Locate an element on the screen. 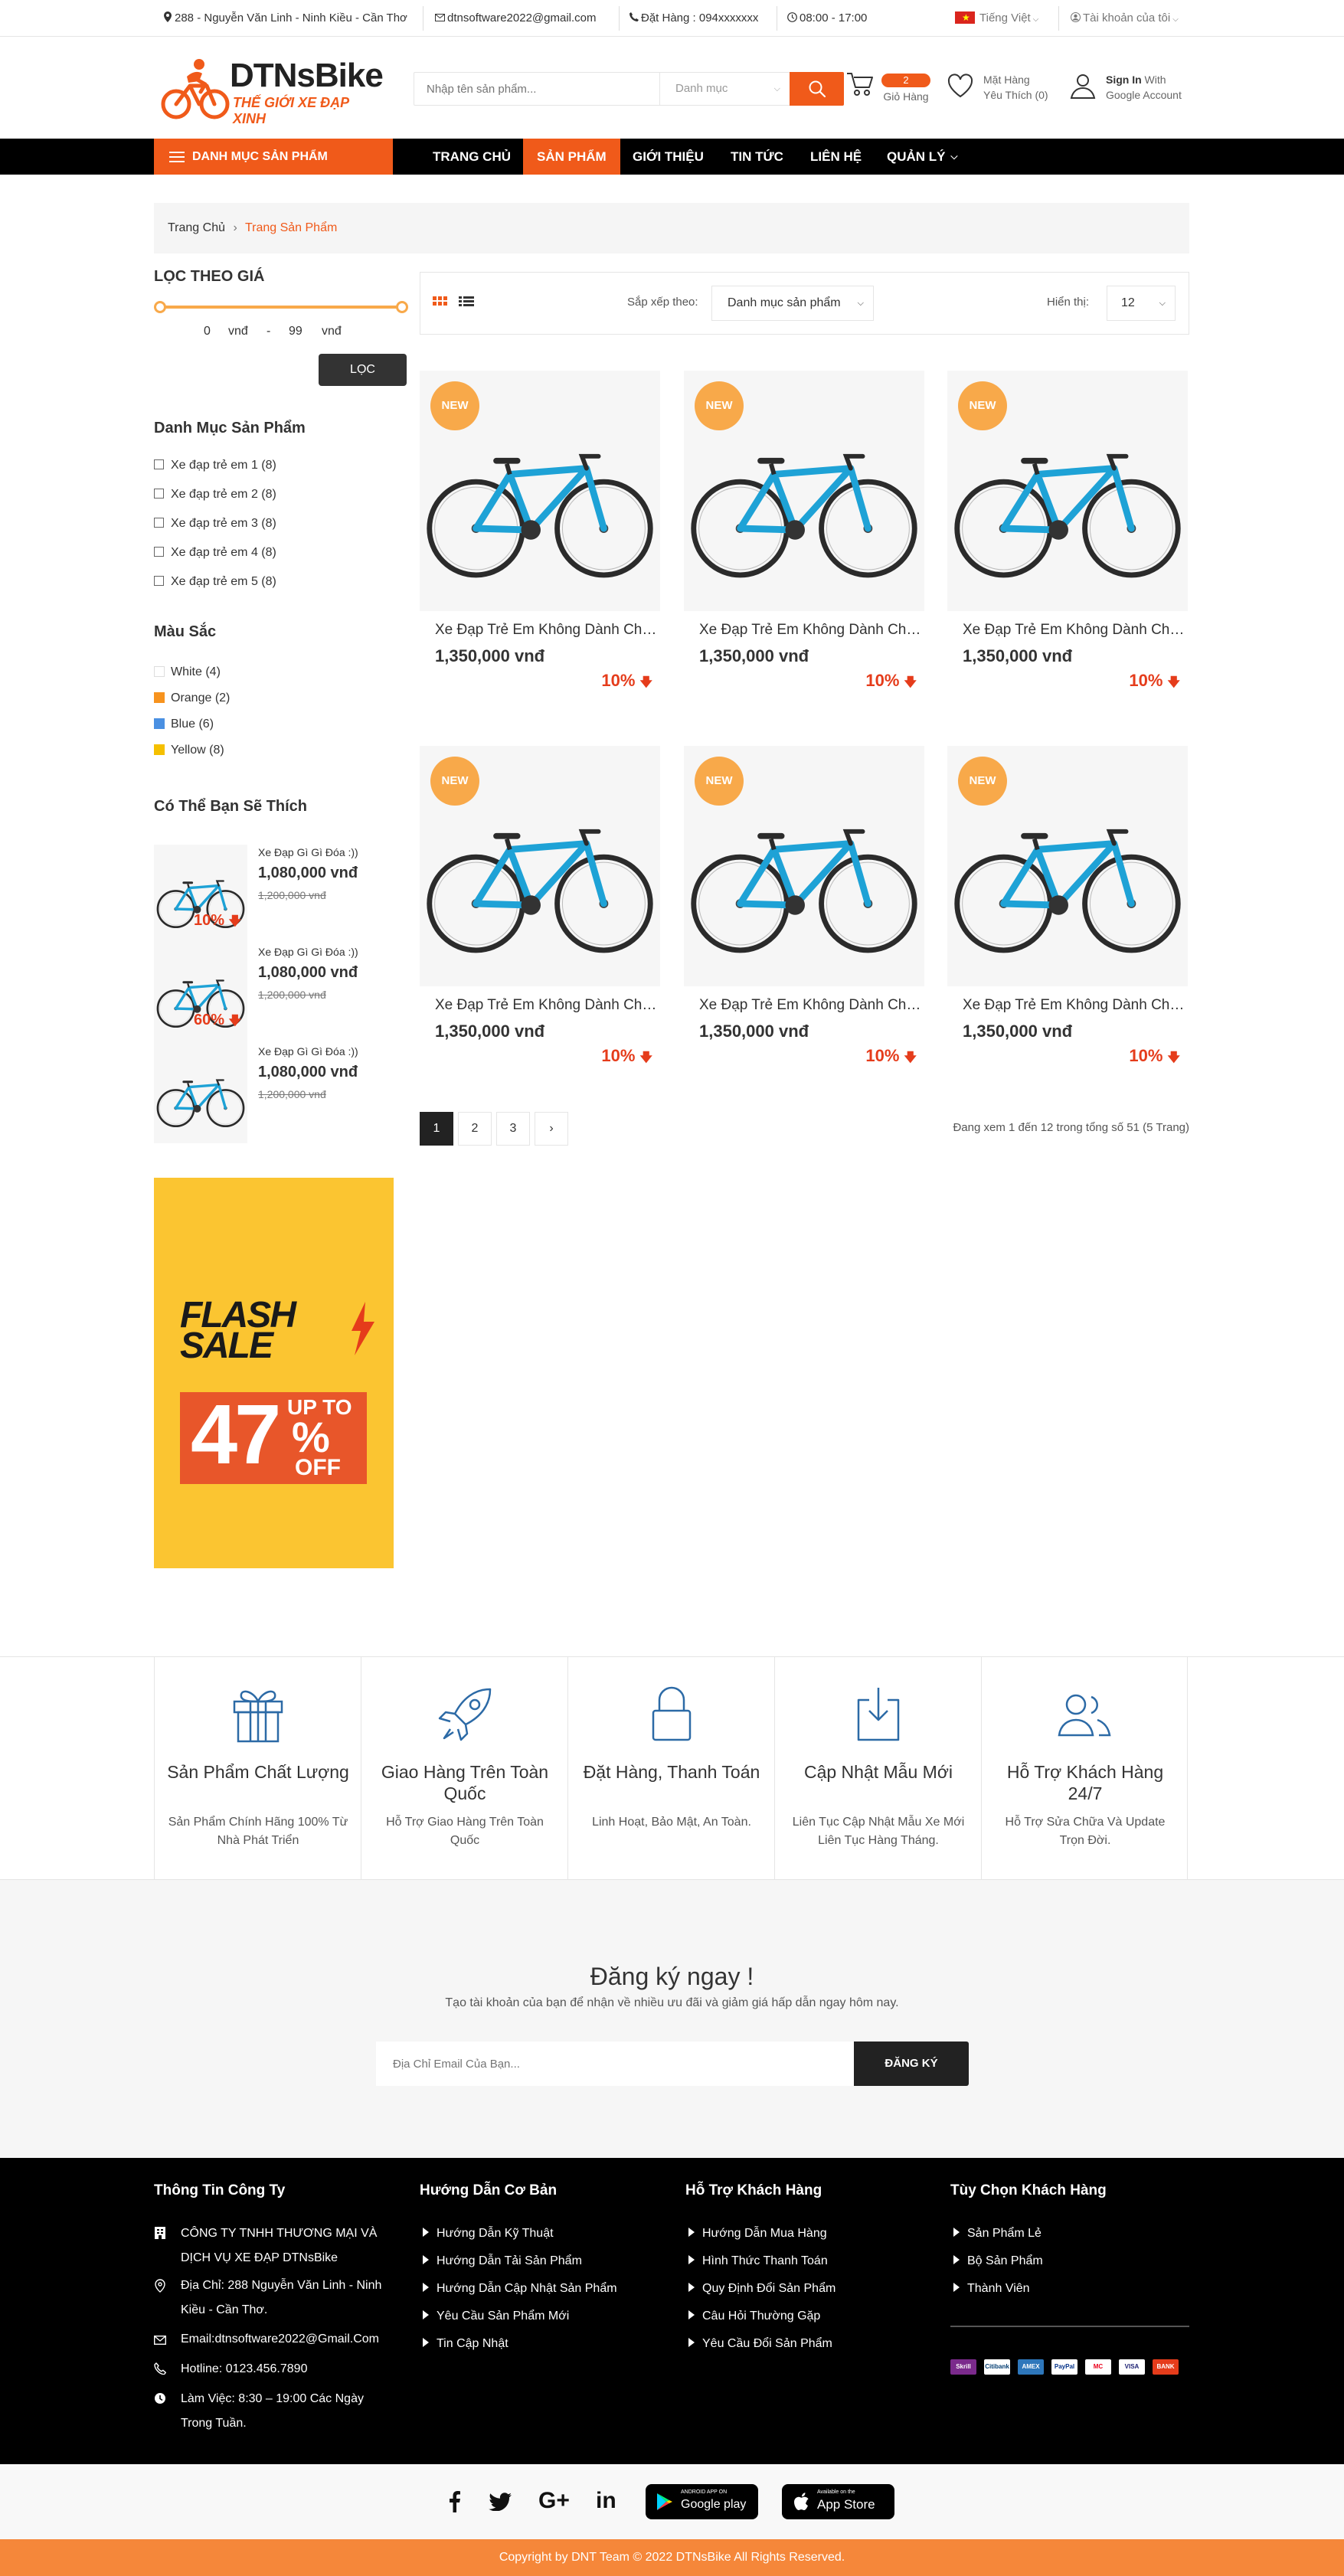 The width and height of the screenshot is (1344, 2576). app-store-button: Available on the App Store is located at coordinates (838, 2501).